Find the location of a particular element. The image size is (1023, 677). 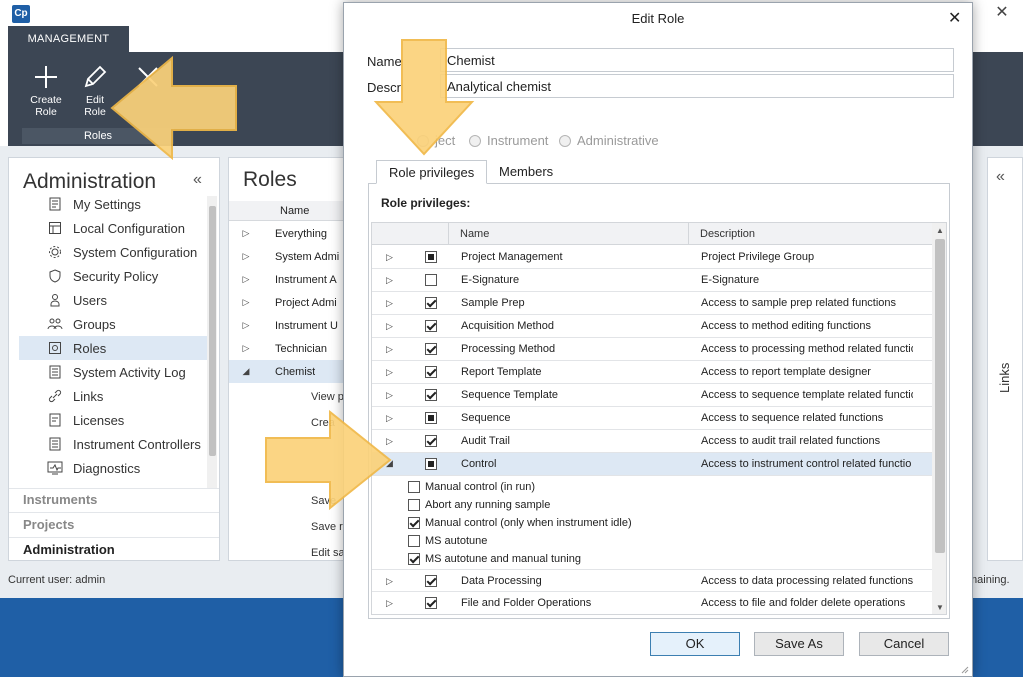

nav-item-my-settings: My Settings is located at coordinates (113, 204).